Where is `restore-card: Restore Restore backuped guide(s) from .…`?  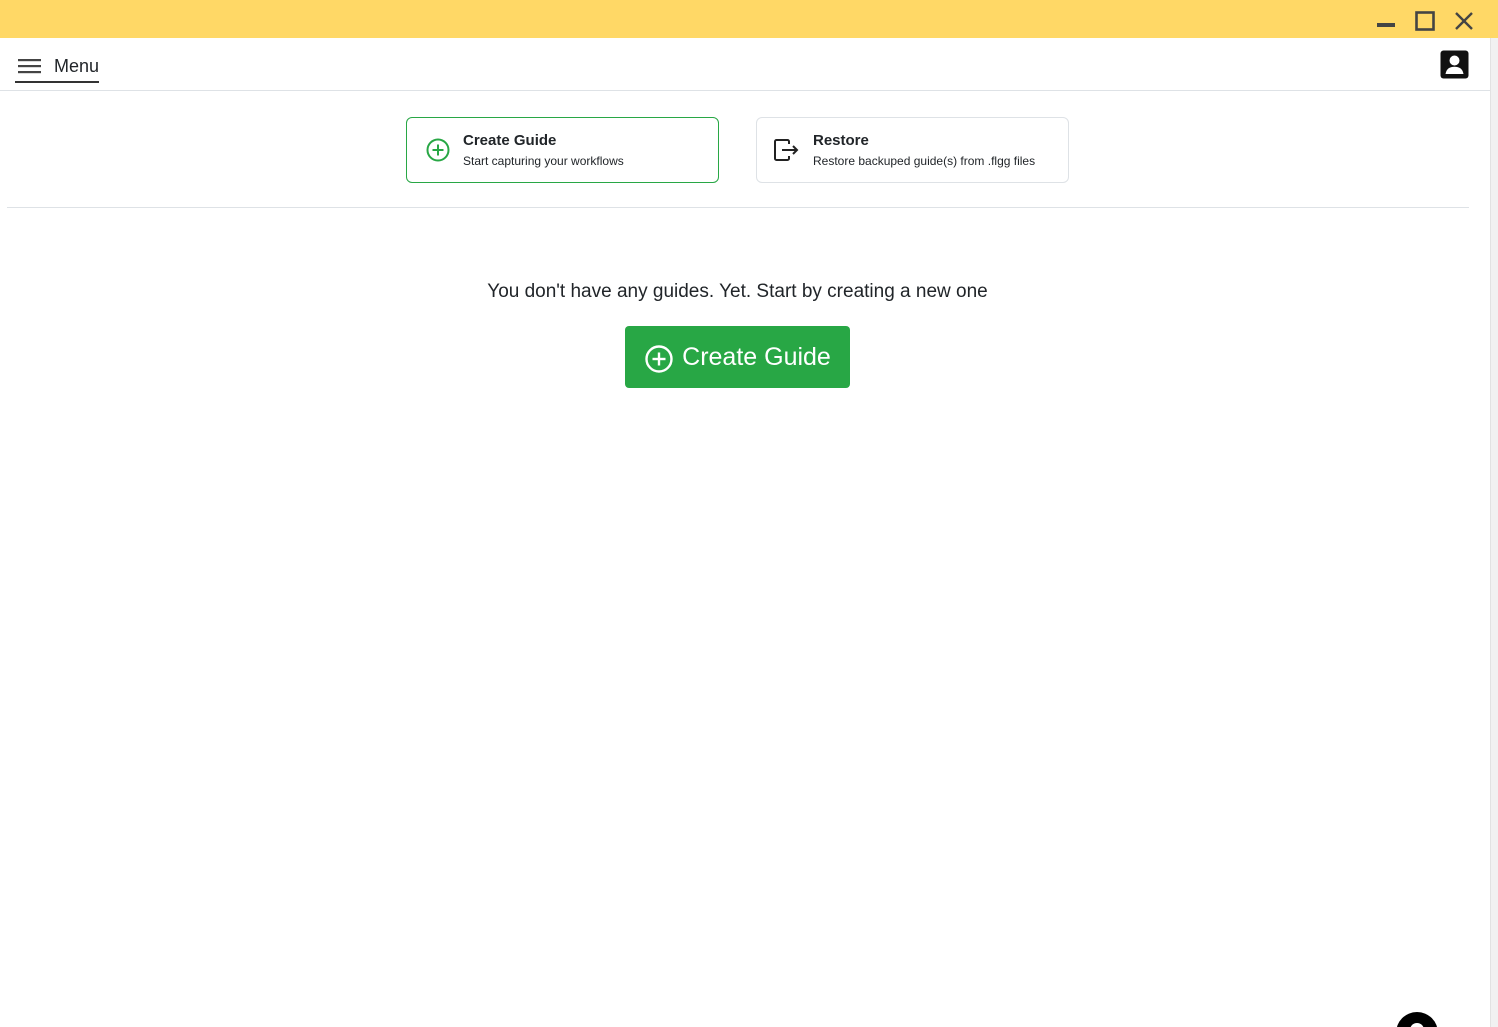
restore-card: Restore Restore backuped guide(s) from .… is located at coordinates (912, 150).